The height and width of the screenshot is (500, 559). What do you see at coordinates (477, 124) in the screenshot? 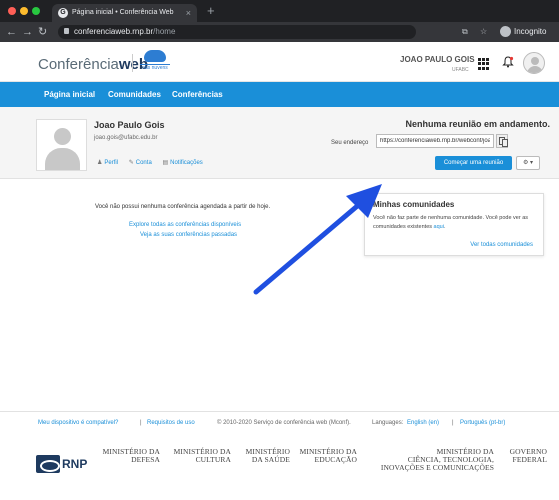
I see `meeting-status: Nenhuma reunião em andamento.` at bounding box center [477, 124].